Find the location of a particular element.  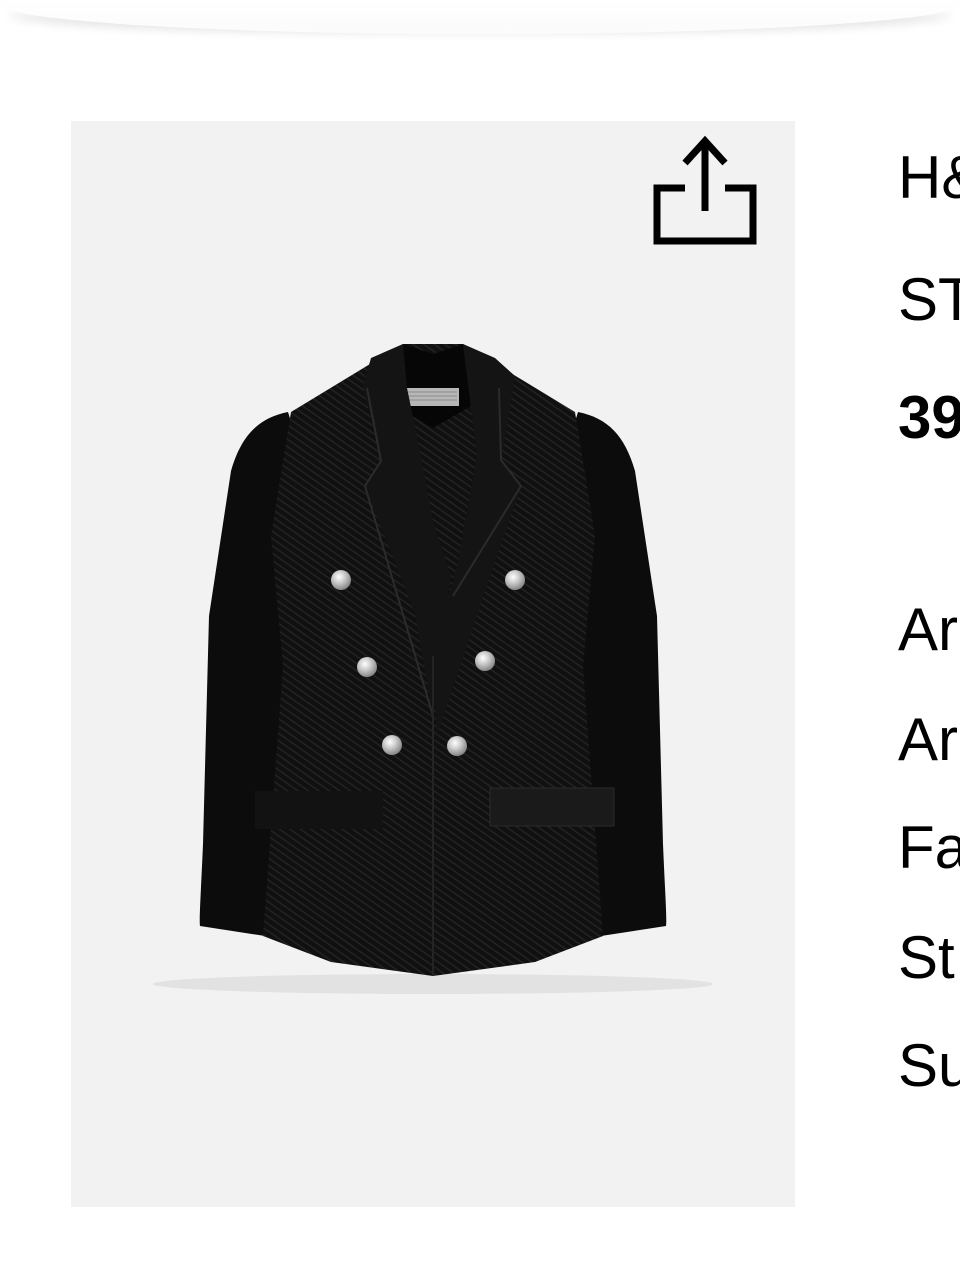

product-name: ST is located at coordinates (929, 299).